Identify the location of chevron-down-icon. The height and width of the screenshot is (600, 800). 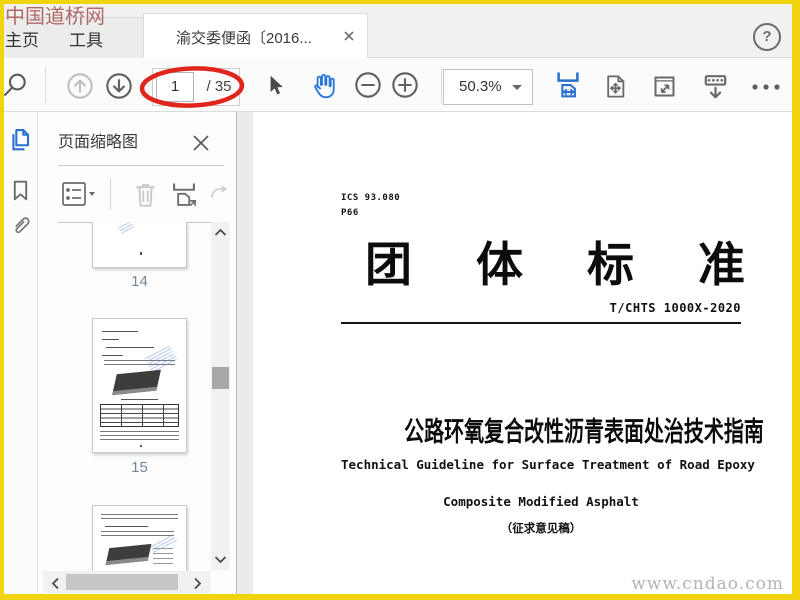
(517, 87).